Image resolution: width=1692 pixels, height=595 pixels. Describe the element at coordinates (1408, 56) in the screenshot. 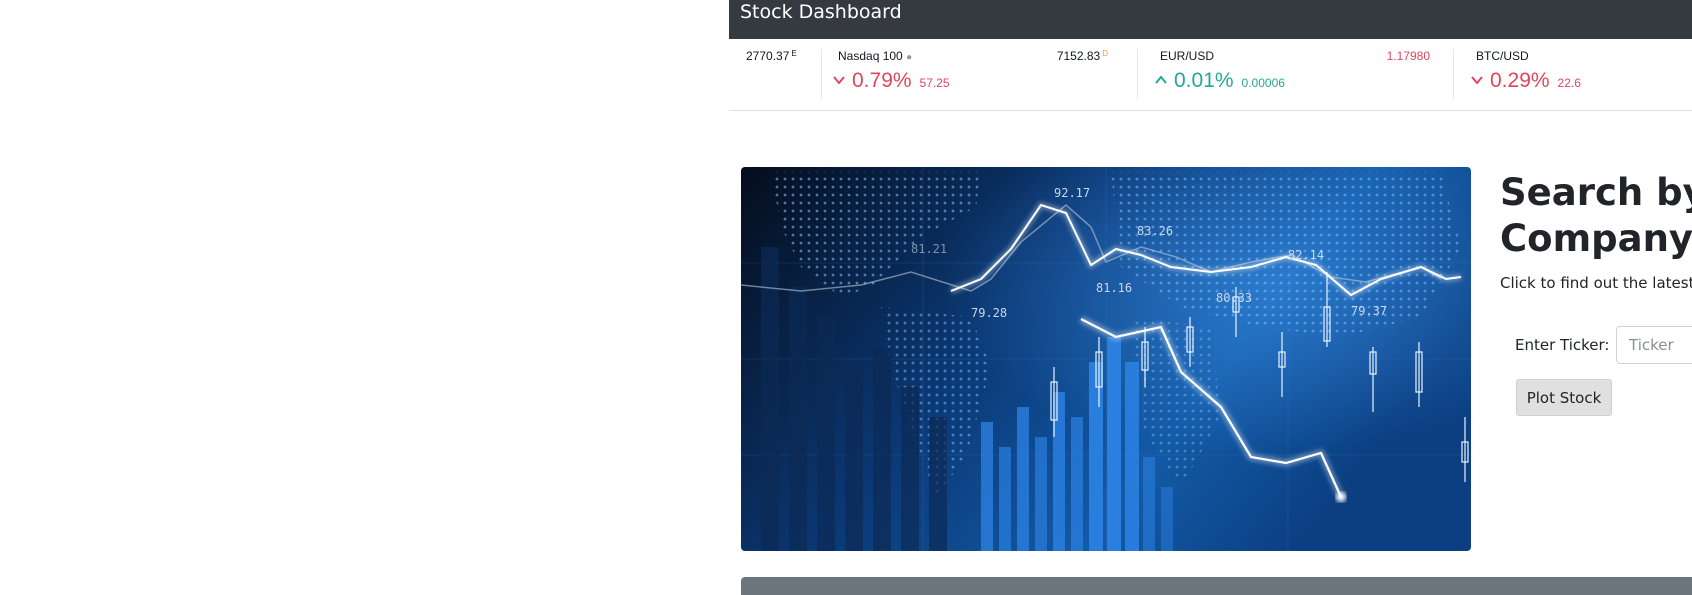

I see `ticker-price: 1.17980` at that location.